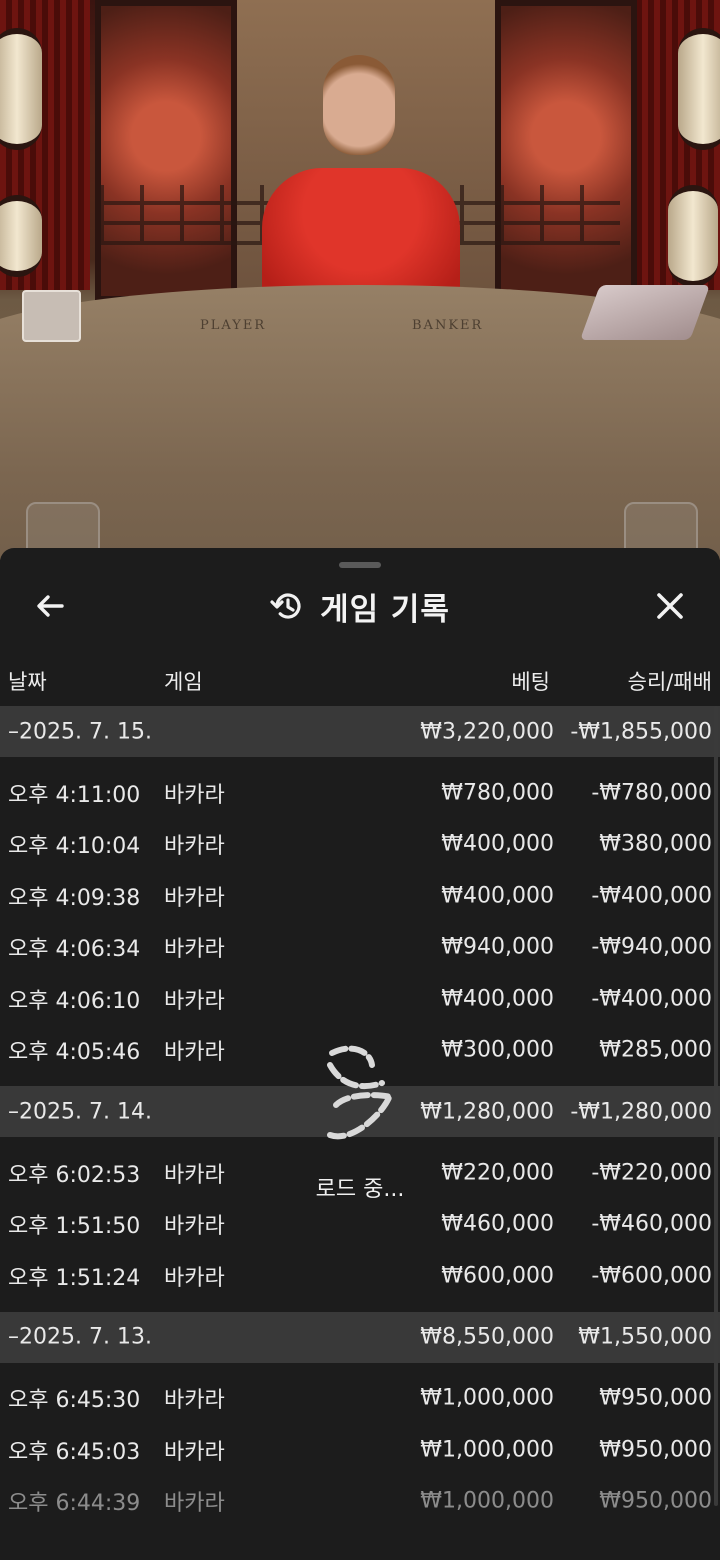  Describe the element at coordinates (80, 731) in the screenshot. I see `group-date: –2025. 7. 15.` at that location.